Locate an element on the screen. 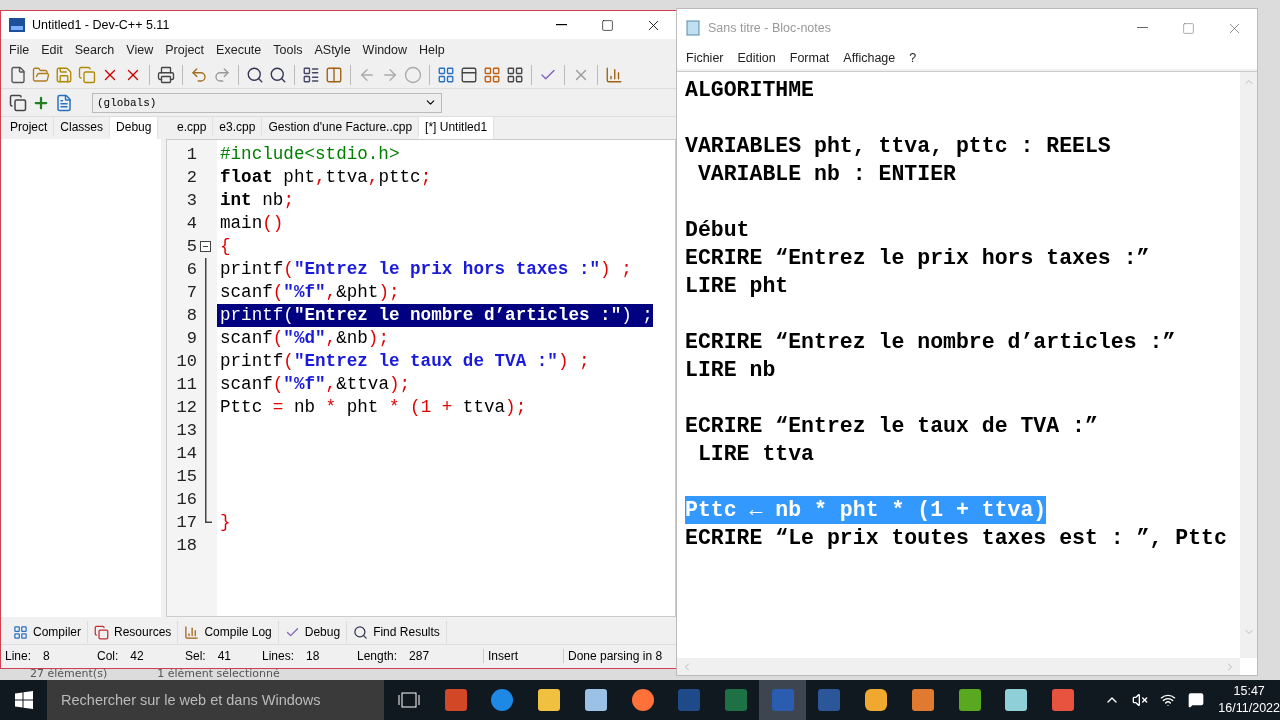 The height and width of the screenshot is (720, 1280). status-text: Done parsing in 8 is located at coordinates (615, 656).